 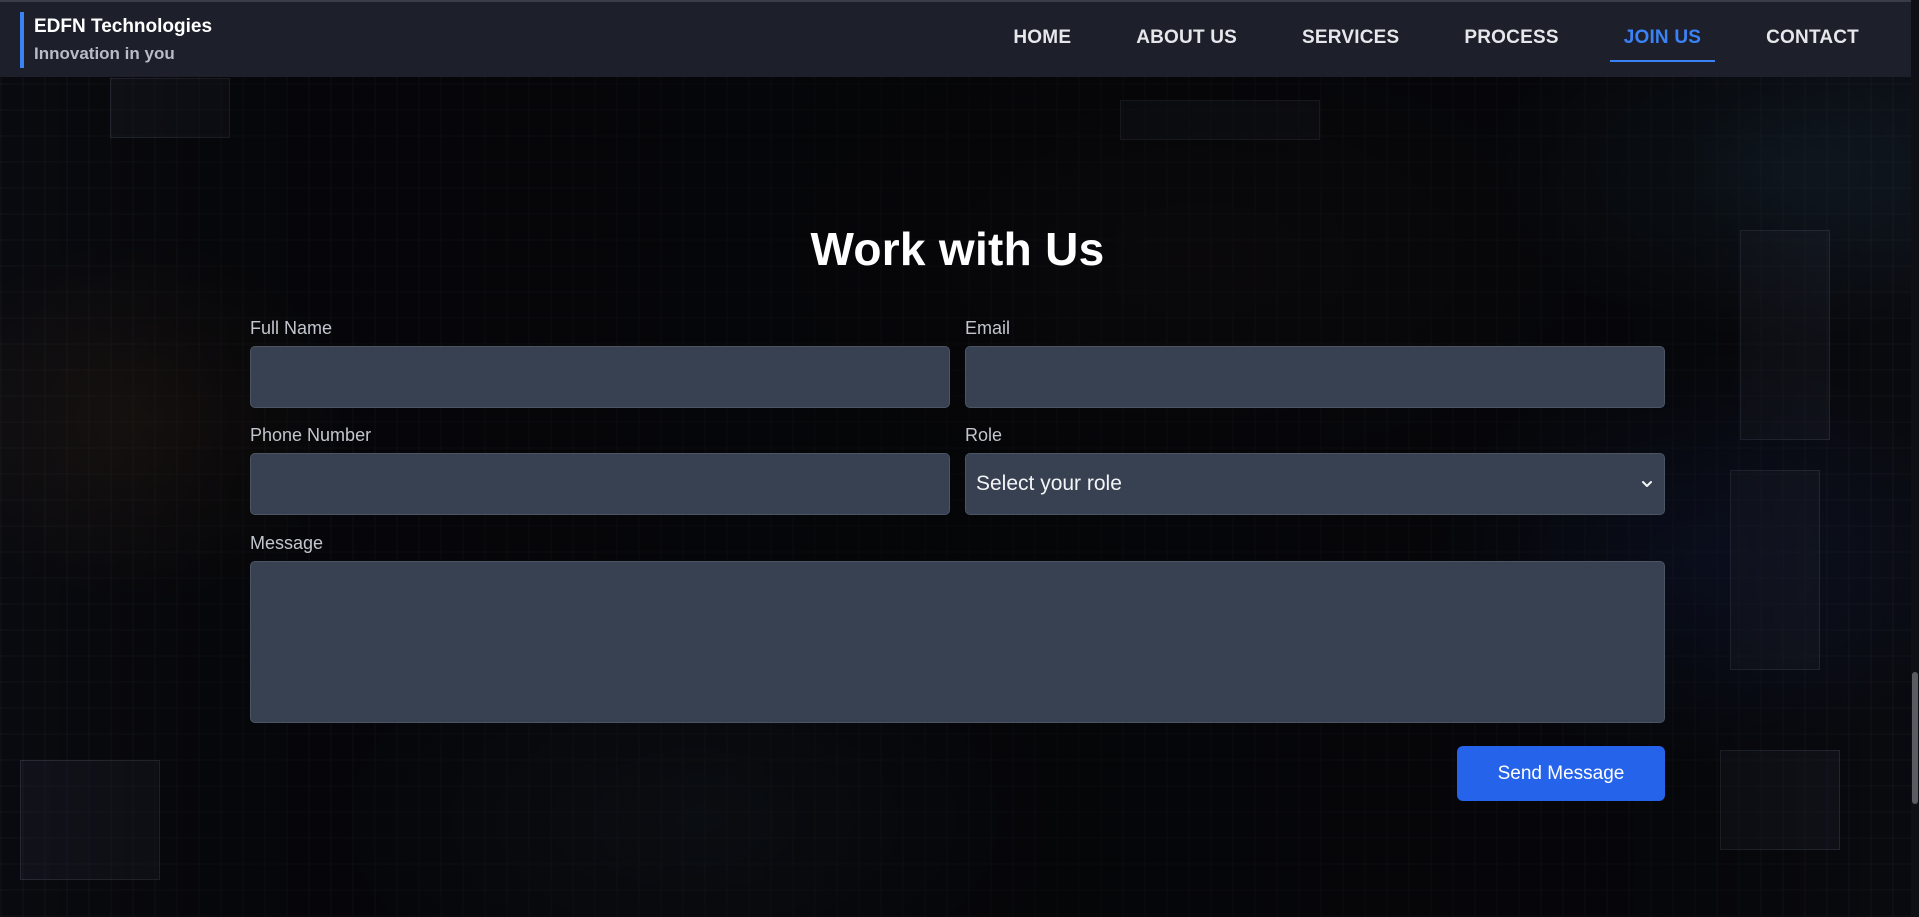 I want to click on brand: EDFN Technologies Innovation in you, so click(x=116, y=39).